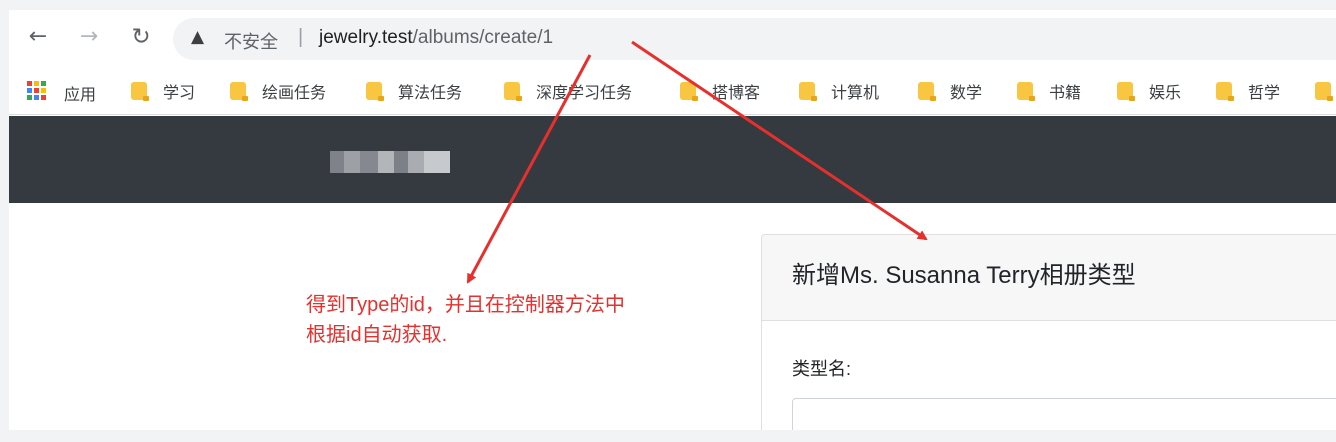 The width and height of the screenshot is (1336, 442). Describe the element at coordinates (720, 91) in the screenshot. I see `bookmark-item: 搭博客` at that location.